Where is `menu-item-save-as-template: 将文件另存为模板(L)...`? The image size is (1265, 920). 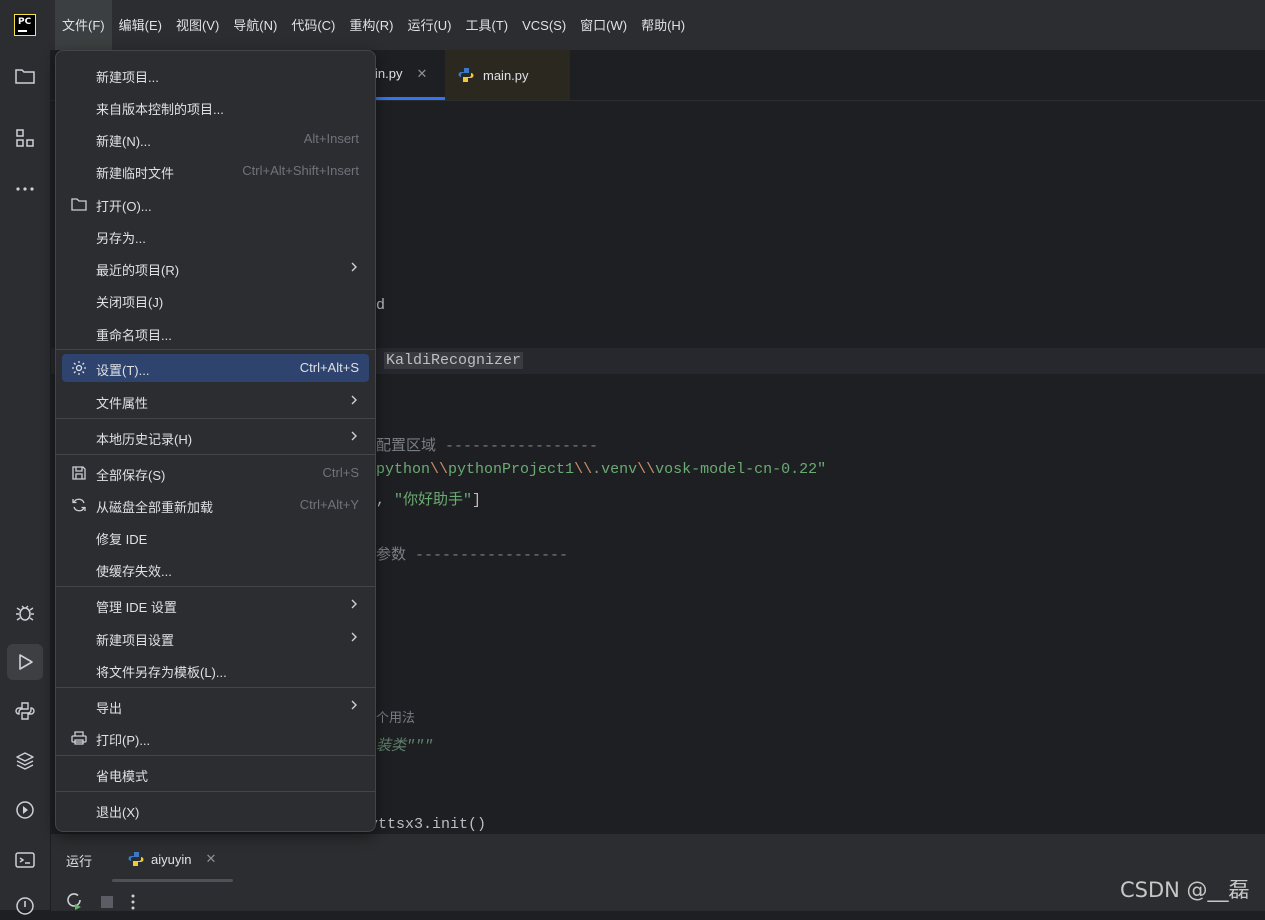 menu-item-save-as-template: 将文件另存为模板(L)... is located at coordinates (215, 670).